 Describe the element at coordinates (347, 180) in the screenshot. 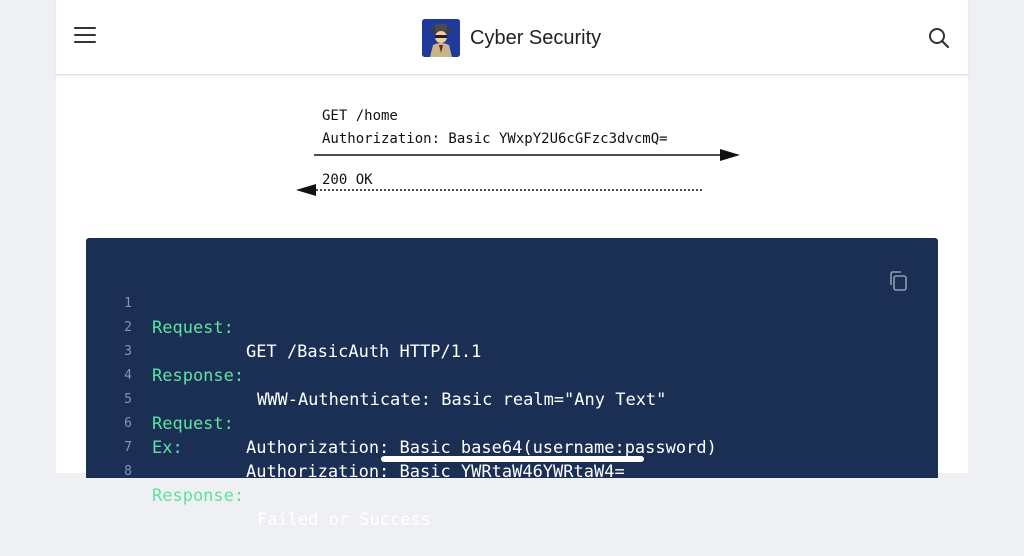

I see `diagram-response-line: 200 OK` at that location.